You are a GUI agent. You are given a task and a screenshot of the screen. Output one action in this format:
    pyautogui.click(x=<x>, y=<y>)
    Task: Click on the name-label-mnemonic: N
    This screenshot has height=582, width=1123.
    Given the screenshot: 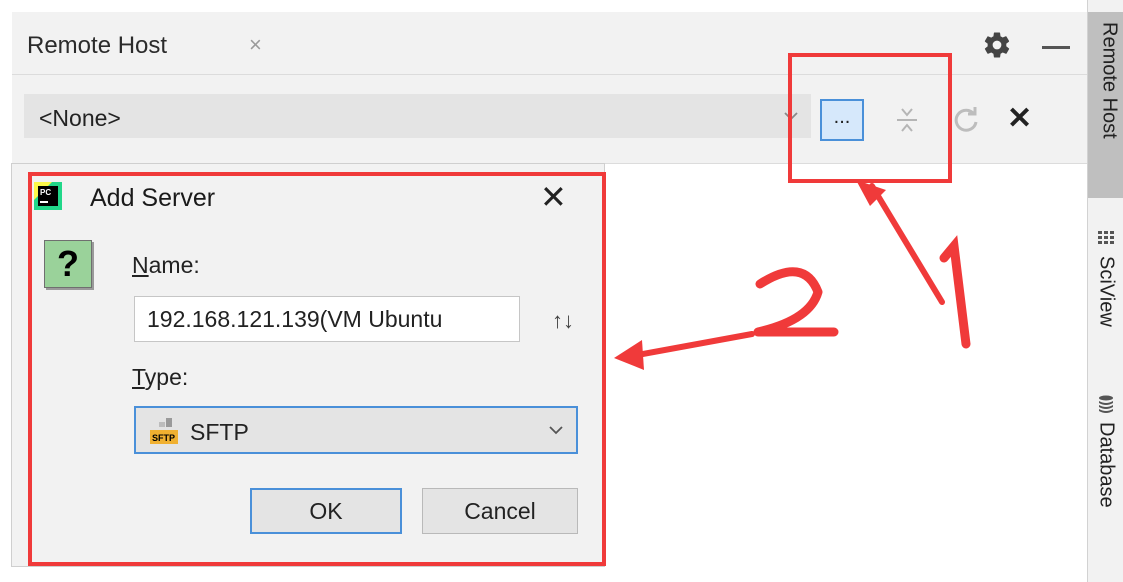 What is the action you would take?
    pyautogui.click(x=140, y=265)
    